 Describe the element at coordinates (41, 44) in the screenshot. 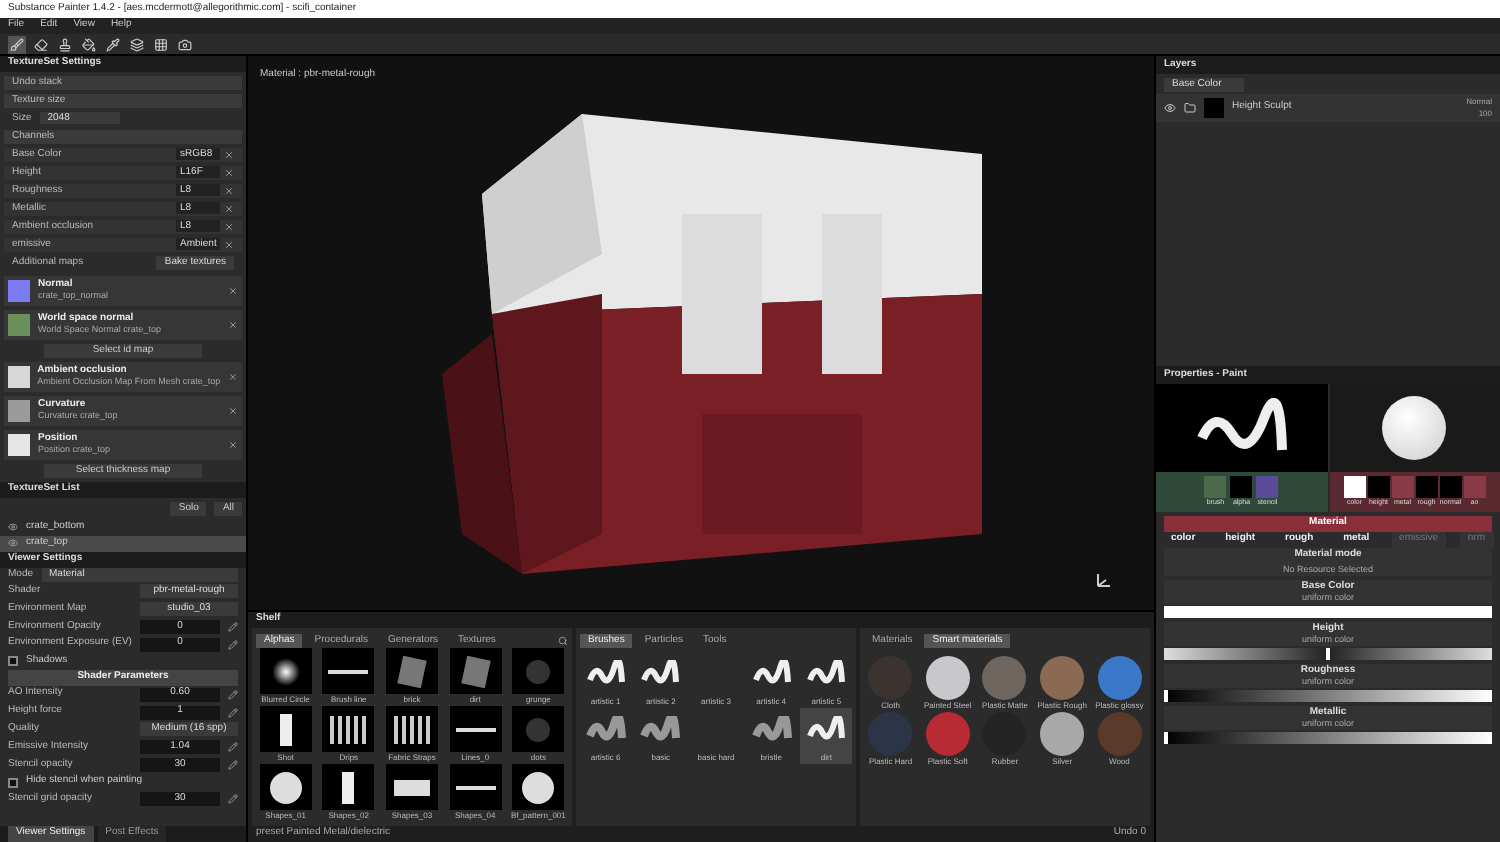

I see `eraser-tool-icon` at that location.